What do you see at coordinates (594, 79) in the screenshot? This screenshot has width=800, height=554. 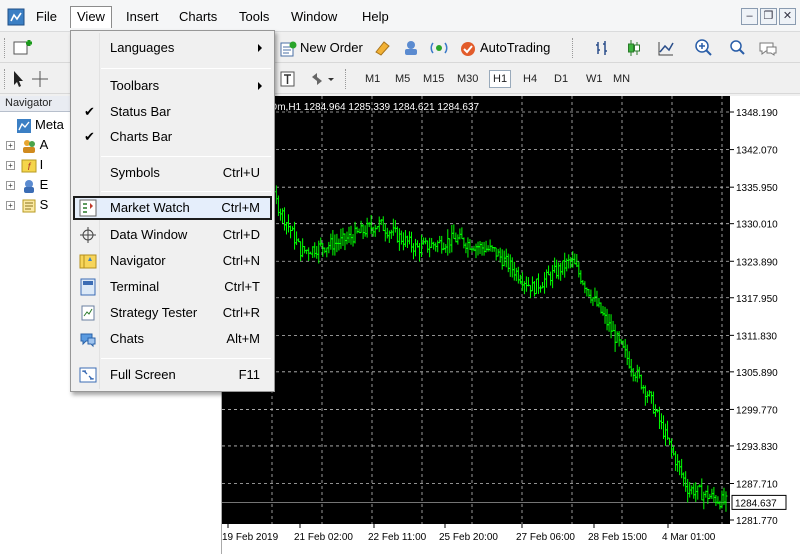 I see `timeframe-w1: W1` at bounding box center [594, 79].